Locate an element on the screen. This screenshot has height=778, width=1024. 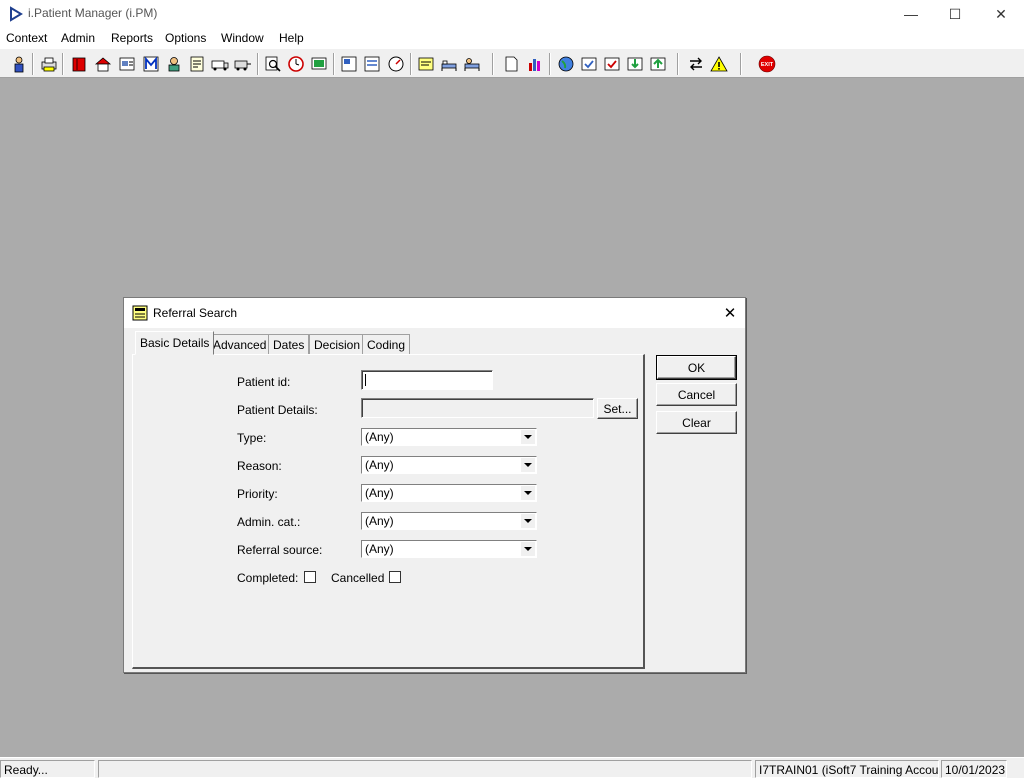
toolbar-house-button is located at coordinates (103, 64).